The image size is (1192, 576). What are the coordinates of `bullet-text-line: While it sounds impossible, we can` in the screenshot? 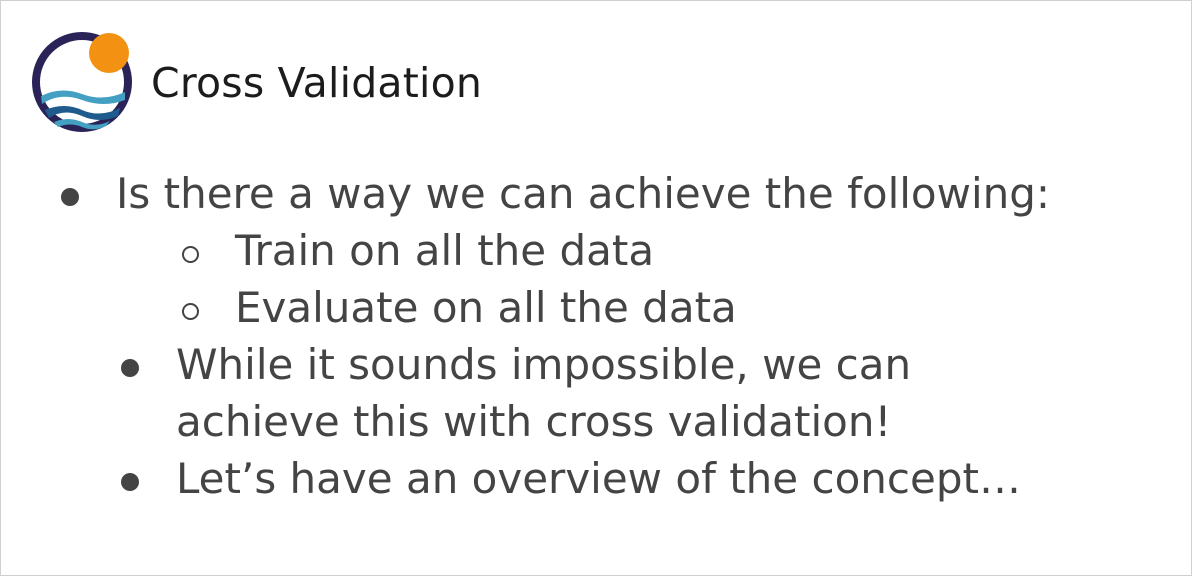 It's located at (544, 364).